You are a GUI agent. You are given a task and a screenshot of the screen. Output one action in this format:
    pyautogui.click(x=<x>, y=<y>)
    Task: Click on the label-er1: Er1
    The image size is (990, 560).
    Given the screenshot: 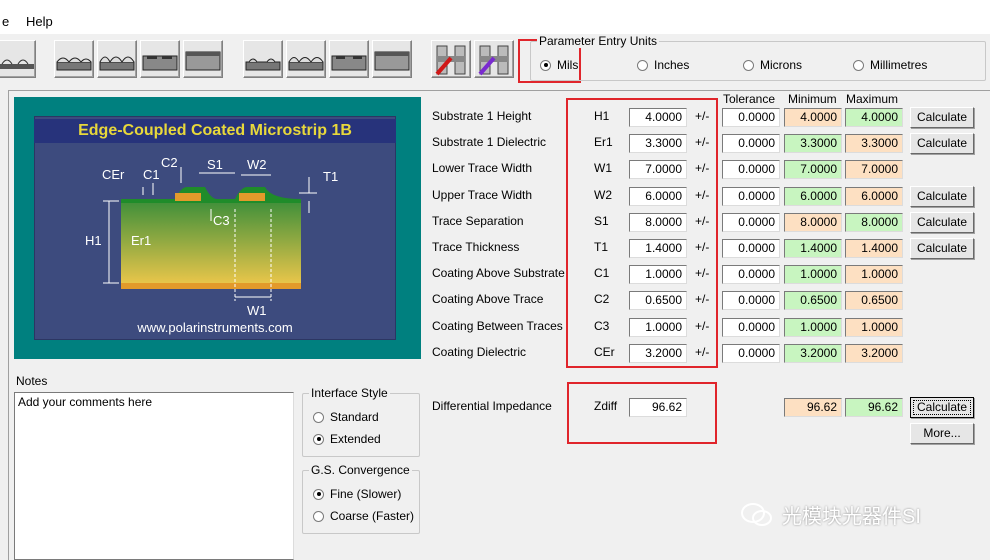 What is the action you would take?
    pyautogui.click(x=141, y=240)
    